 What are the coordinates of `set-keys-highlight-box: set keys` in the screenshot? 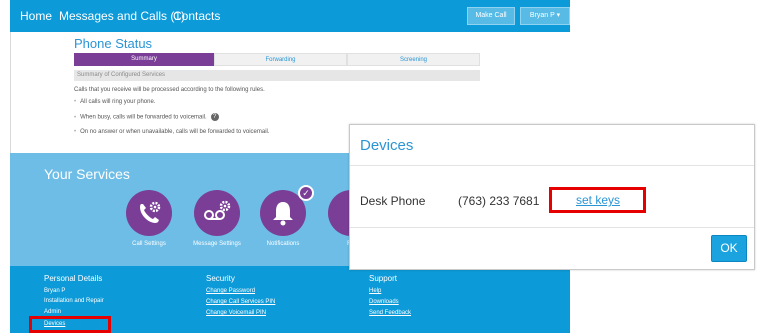 It's located at (597, 200).